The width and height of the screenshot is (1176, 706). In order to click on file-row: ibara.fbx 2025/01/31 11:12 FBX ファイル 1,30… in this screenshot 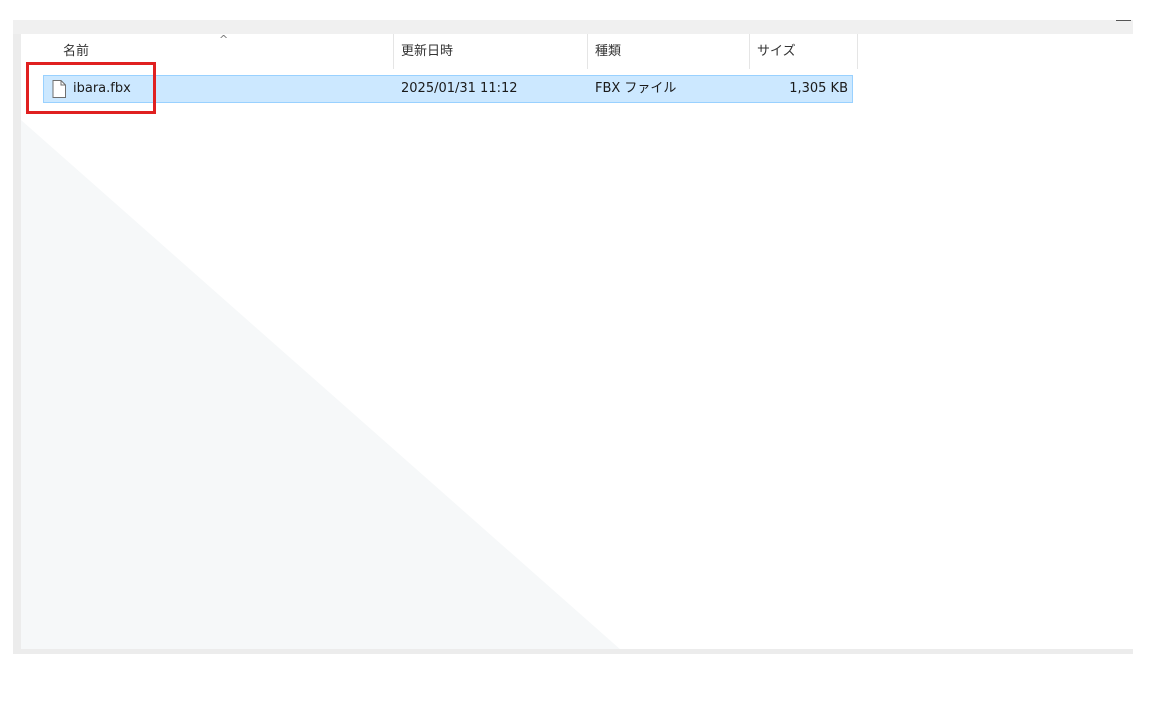, I will do `click(448, 89)`.